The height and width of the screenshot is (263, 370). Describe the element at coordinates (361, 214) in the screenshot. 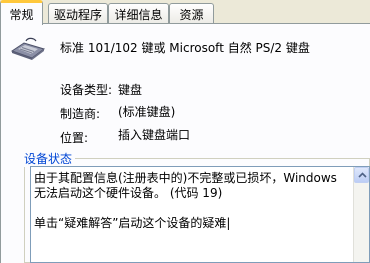

I see `vertical-scrollbar` at that location.